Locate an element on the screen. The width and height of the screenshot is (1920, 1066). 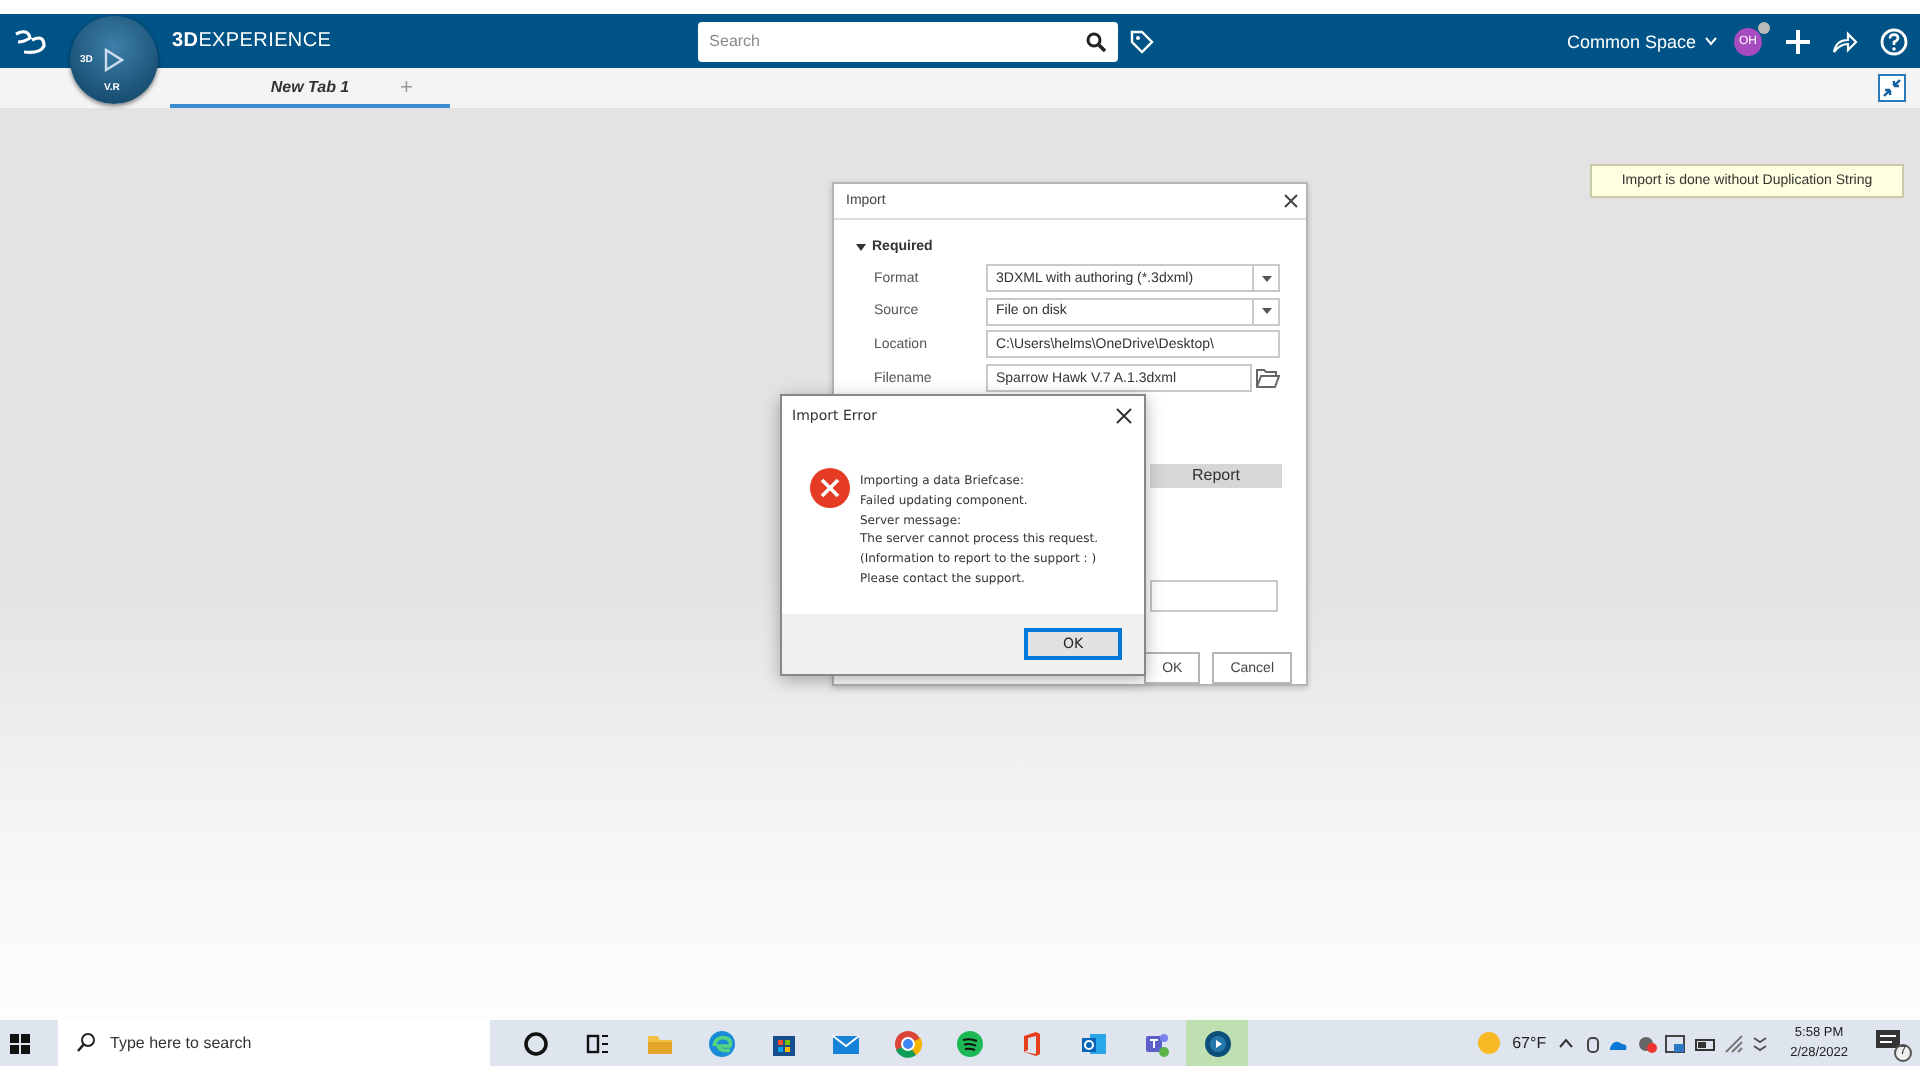
tag-icon is located at coordinates (1141, 41).